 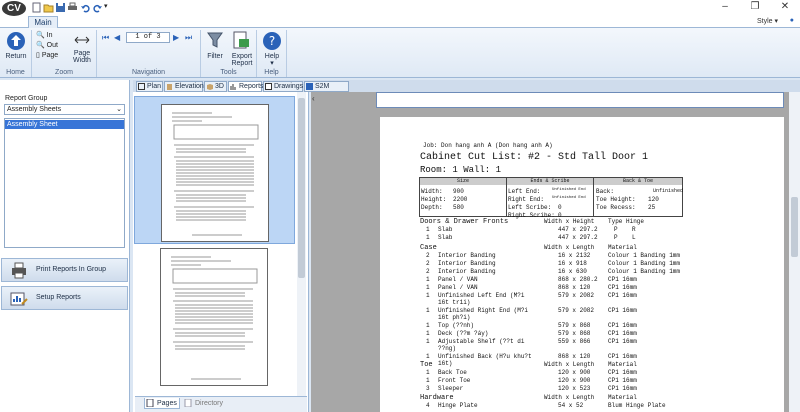 I want to click on return-icon, so click(x=16, y=41).